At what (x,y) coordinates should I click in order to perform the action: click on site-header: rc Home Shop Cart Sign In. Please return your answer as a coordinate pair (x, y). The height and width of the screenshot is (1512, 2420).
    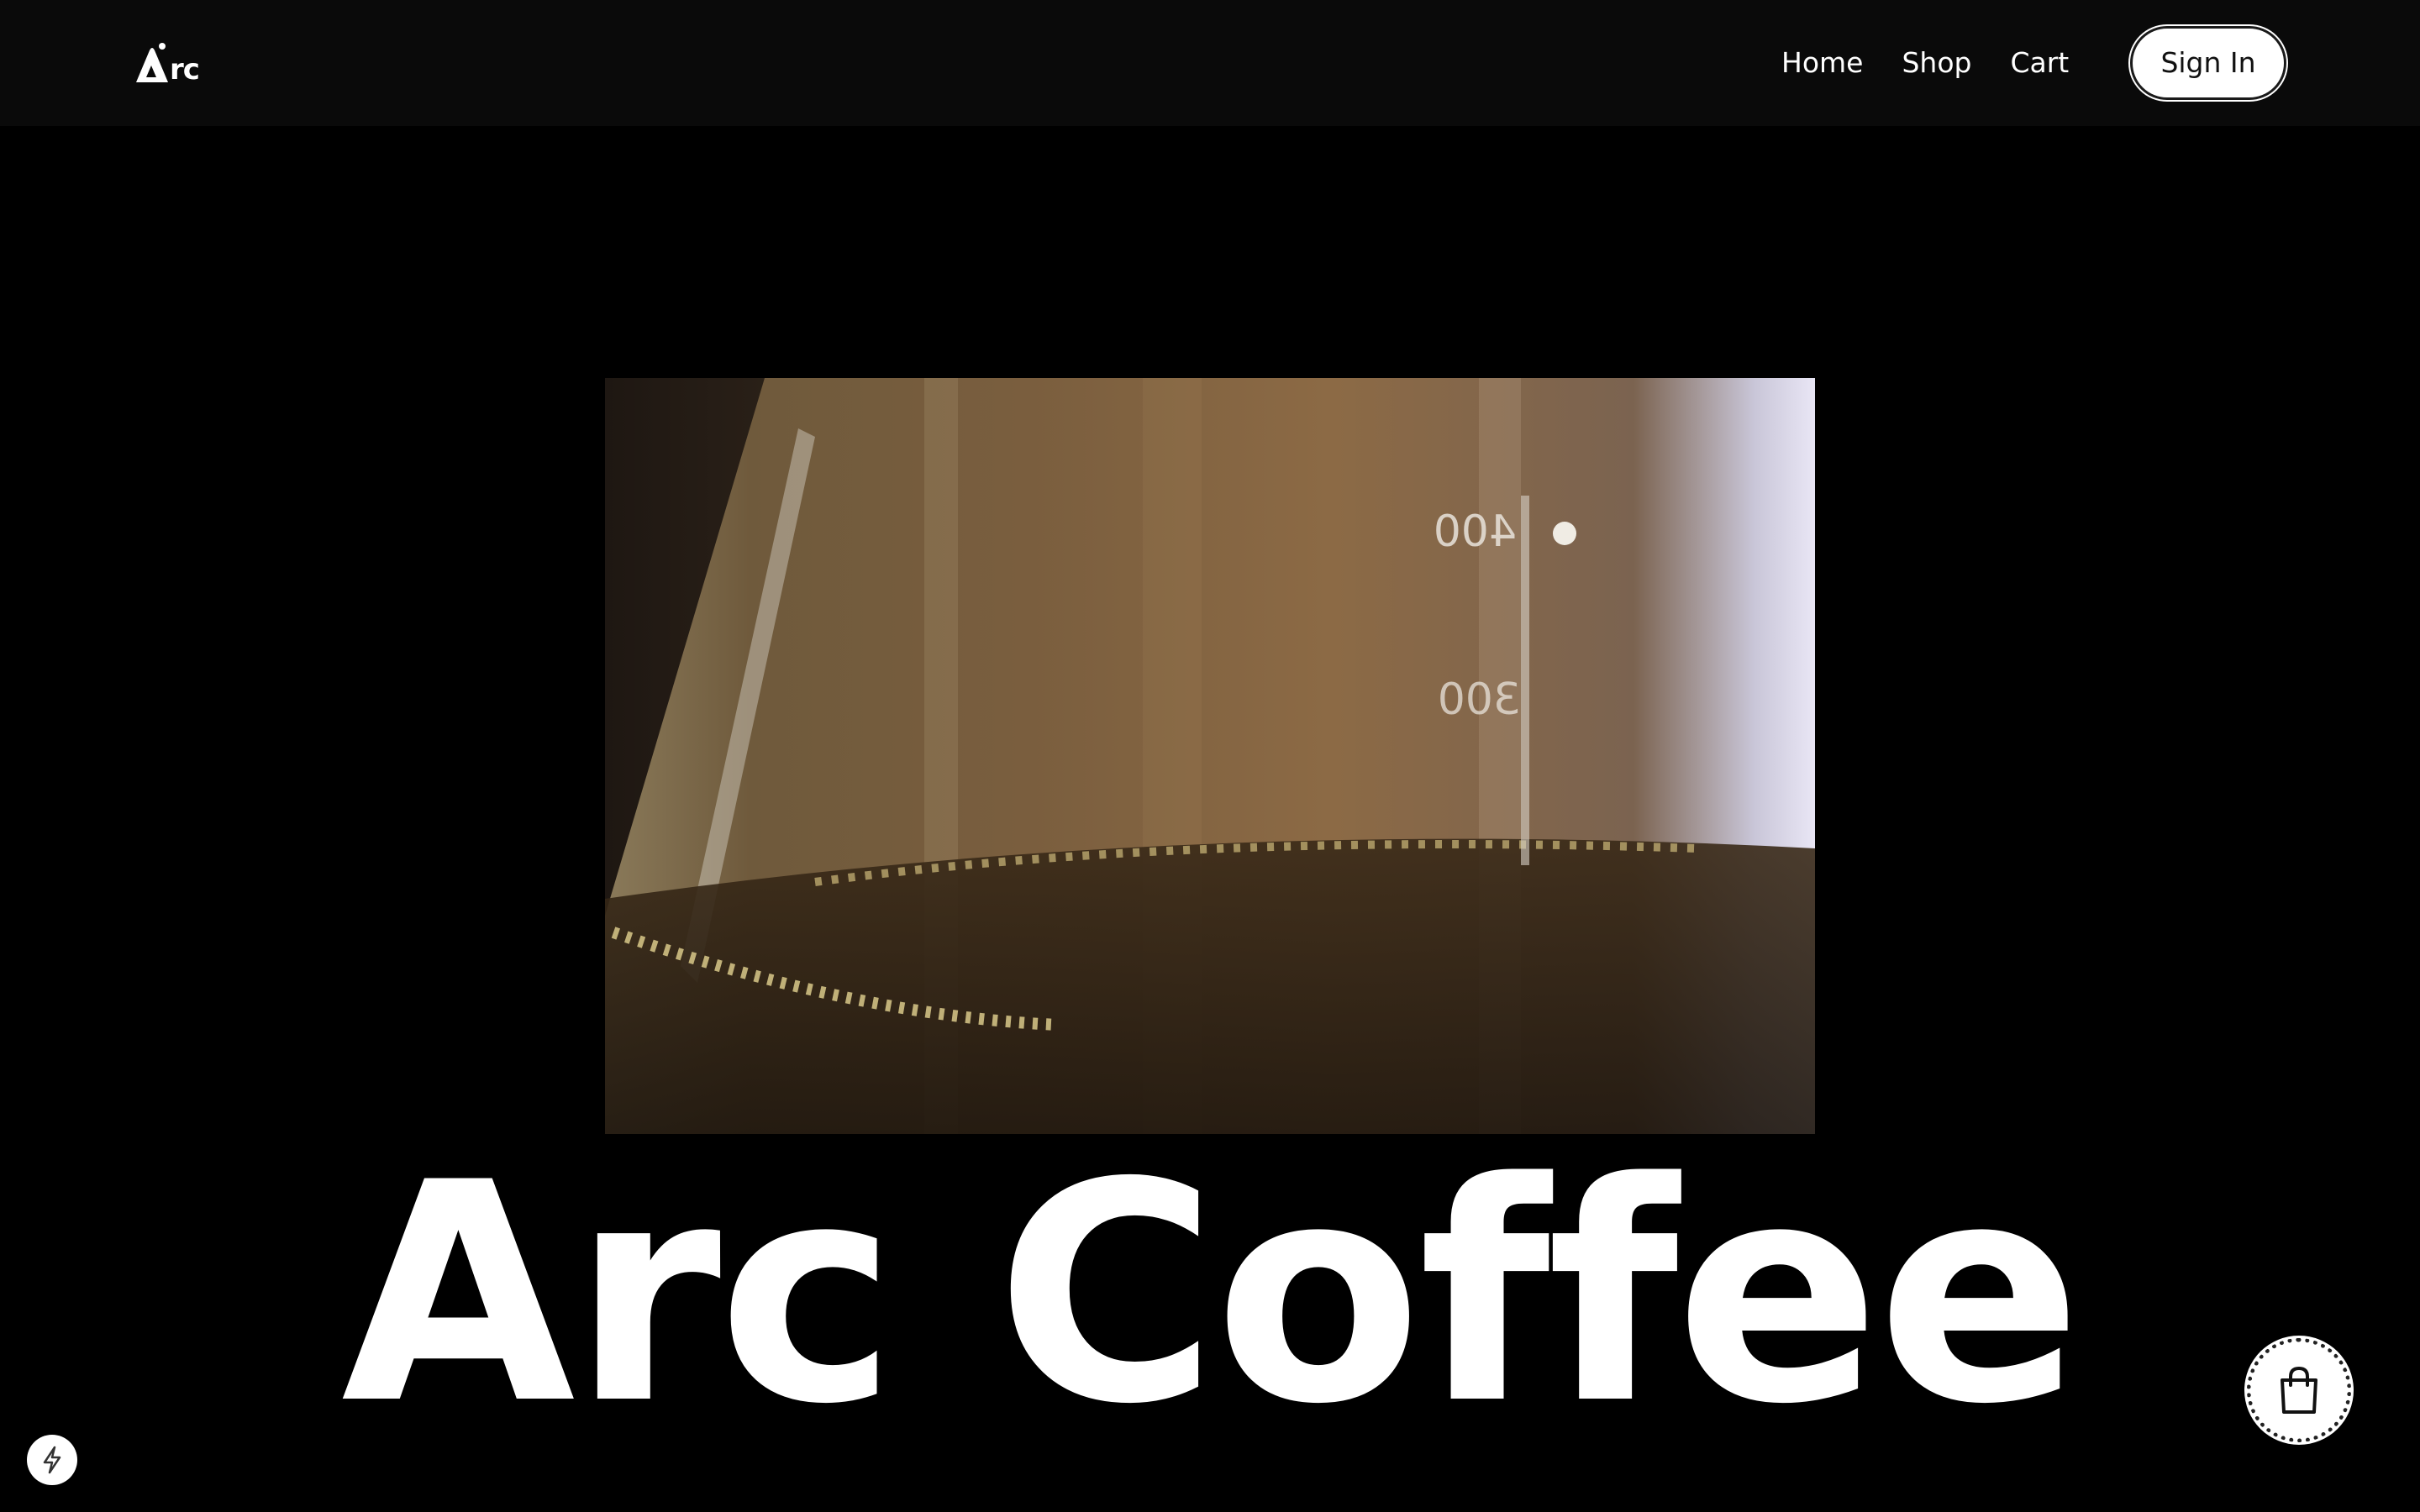
    Looking at the image, I should click on (1210, 63).